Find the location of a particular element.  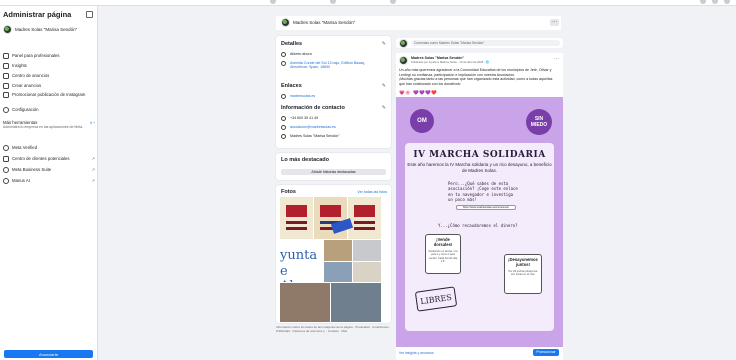

advertise-button: Anunciarte is located at coordinates (48, 354).